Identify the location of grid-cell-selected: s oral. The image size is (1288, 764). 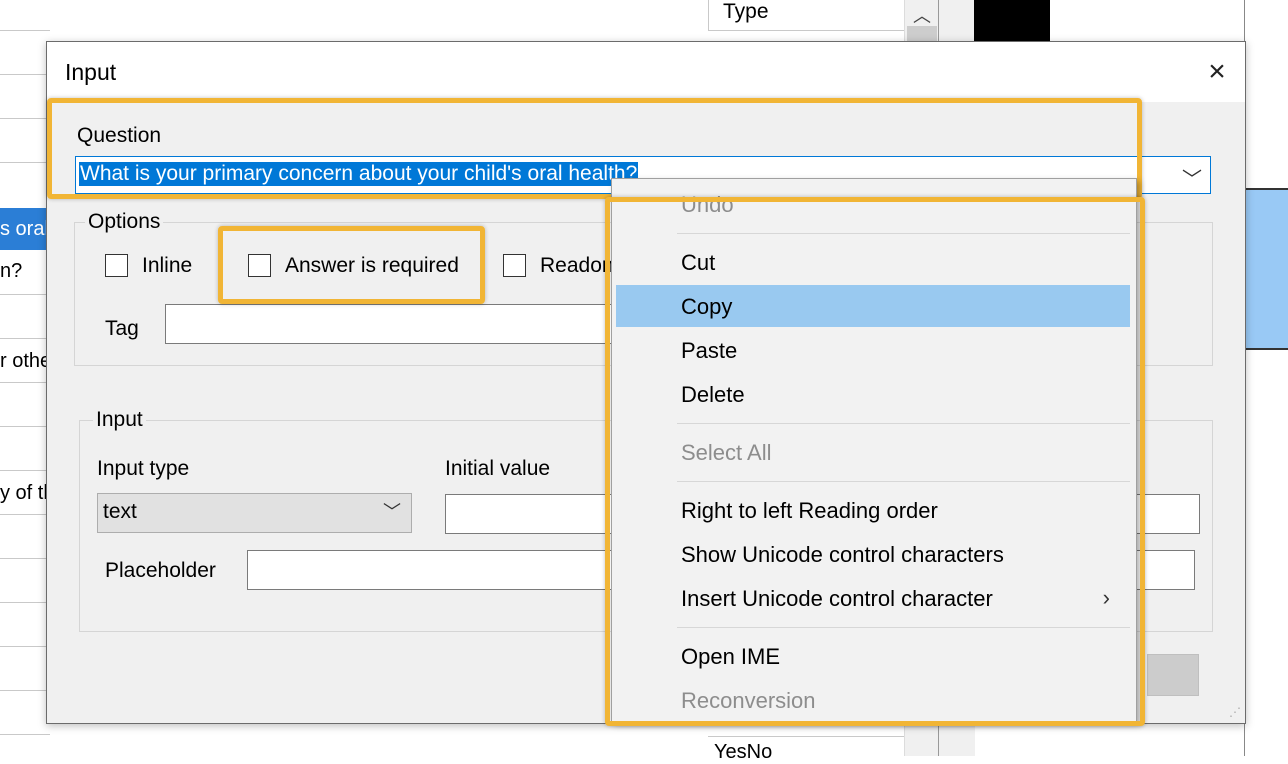
(24, 229).